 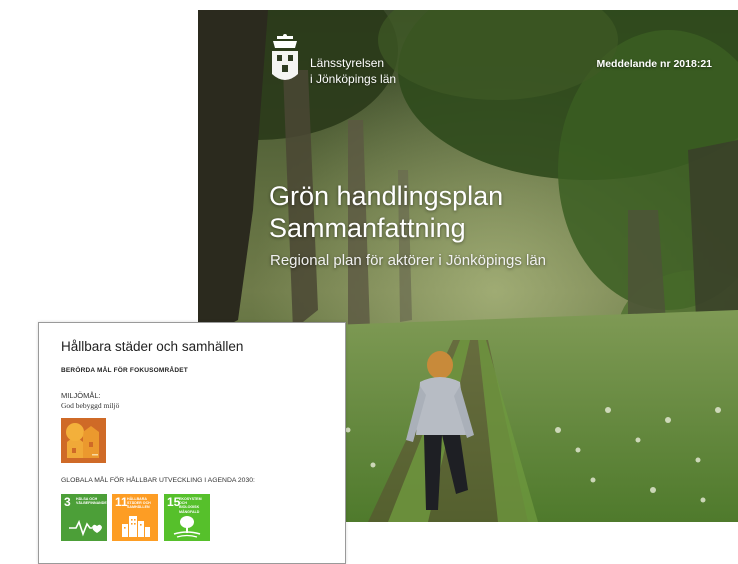 I want to click on county-crest-icon, so click(x=285, y=57).